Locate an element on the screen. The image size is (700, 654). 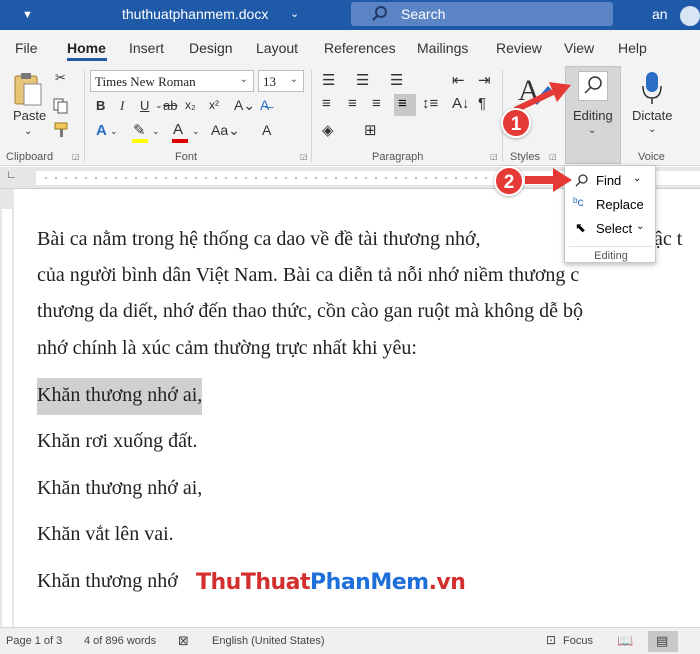
watermark-logo: ThuThuatPhanMem.vn is located at coordinates (331, 582).